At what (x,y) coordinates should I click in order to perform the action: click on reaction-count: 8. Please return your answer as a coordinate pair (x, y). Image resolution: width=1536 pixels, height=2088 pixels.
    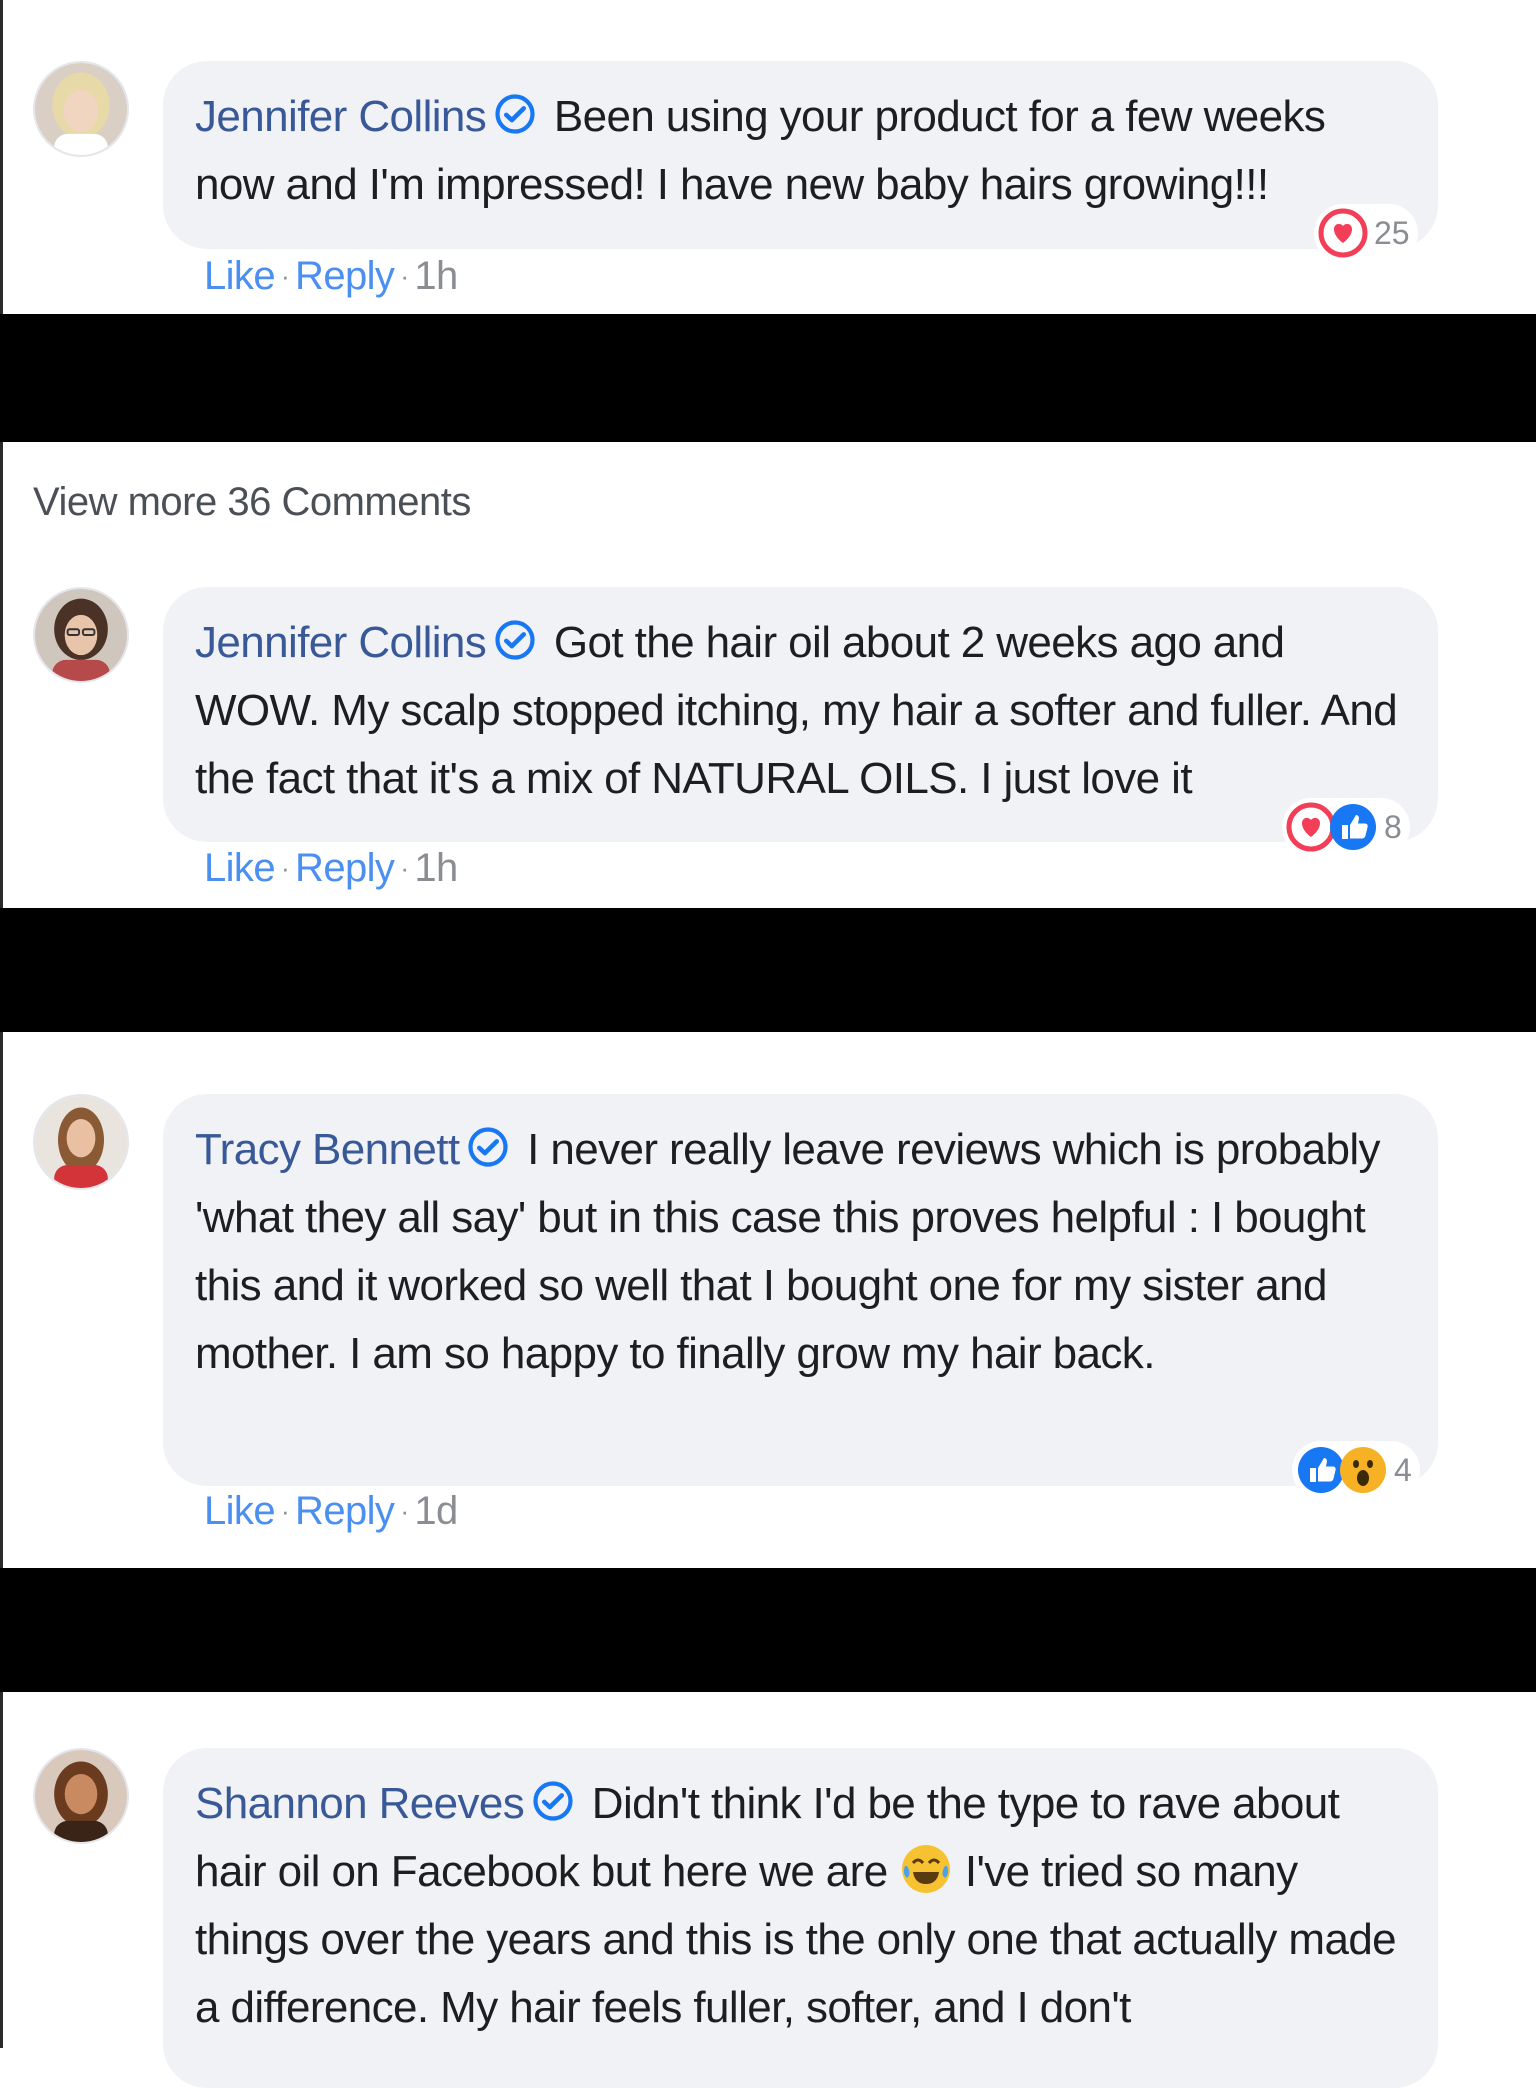
    Looking at the image, I should click on (1393, 826).